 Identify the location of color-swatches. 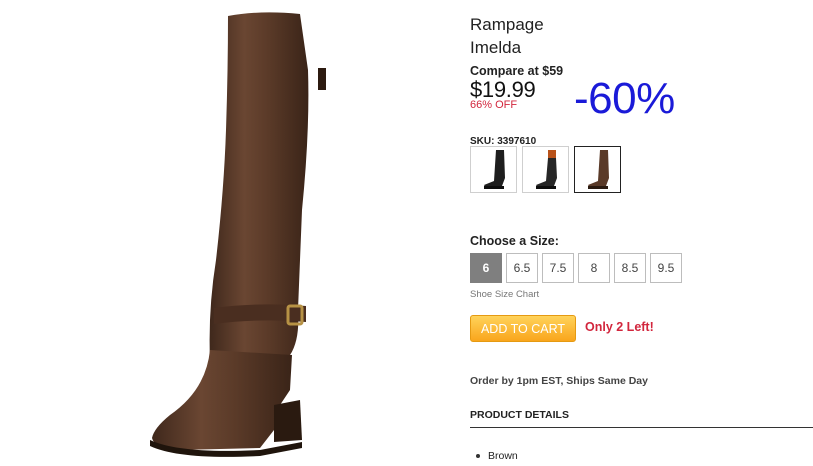
(545, 169).